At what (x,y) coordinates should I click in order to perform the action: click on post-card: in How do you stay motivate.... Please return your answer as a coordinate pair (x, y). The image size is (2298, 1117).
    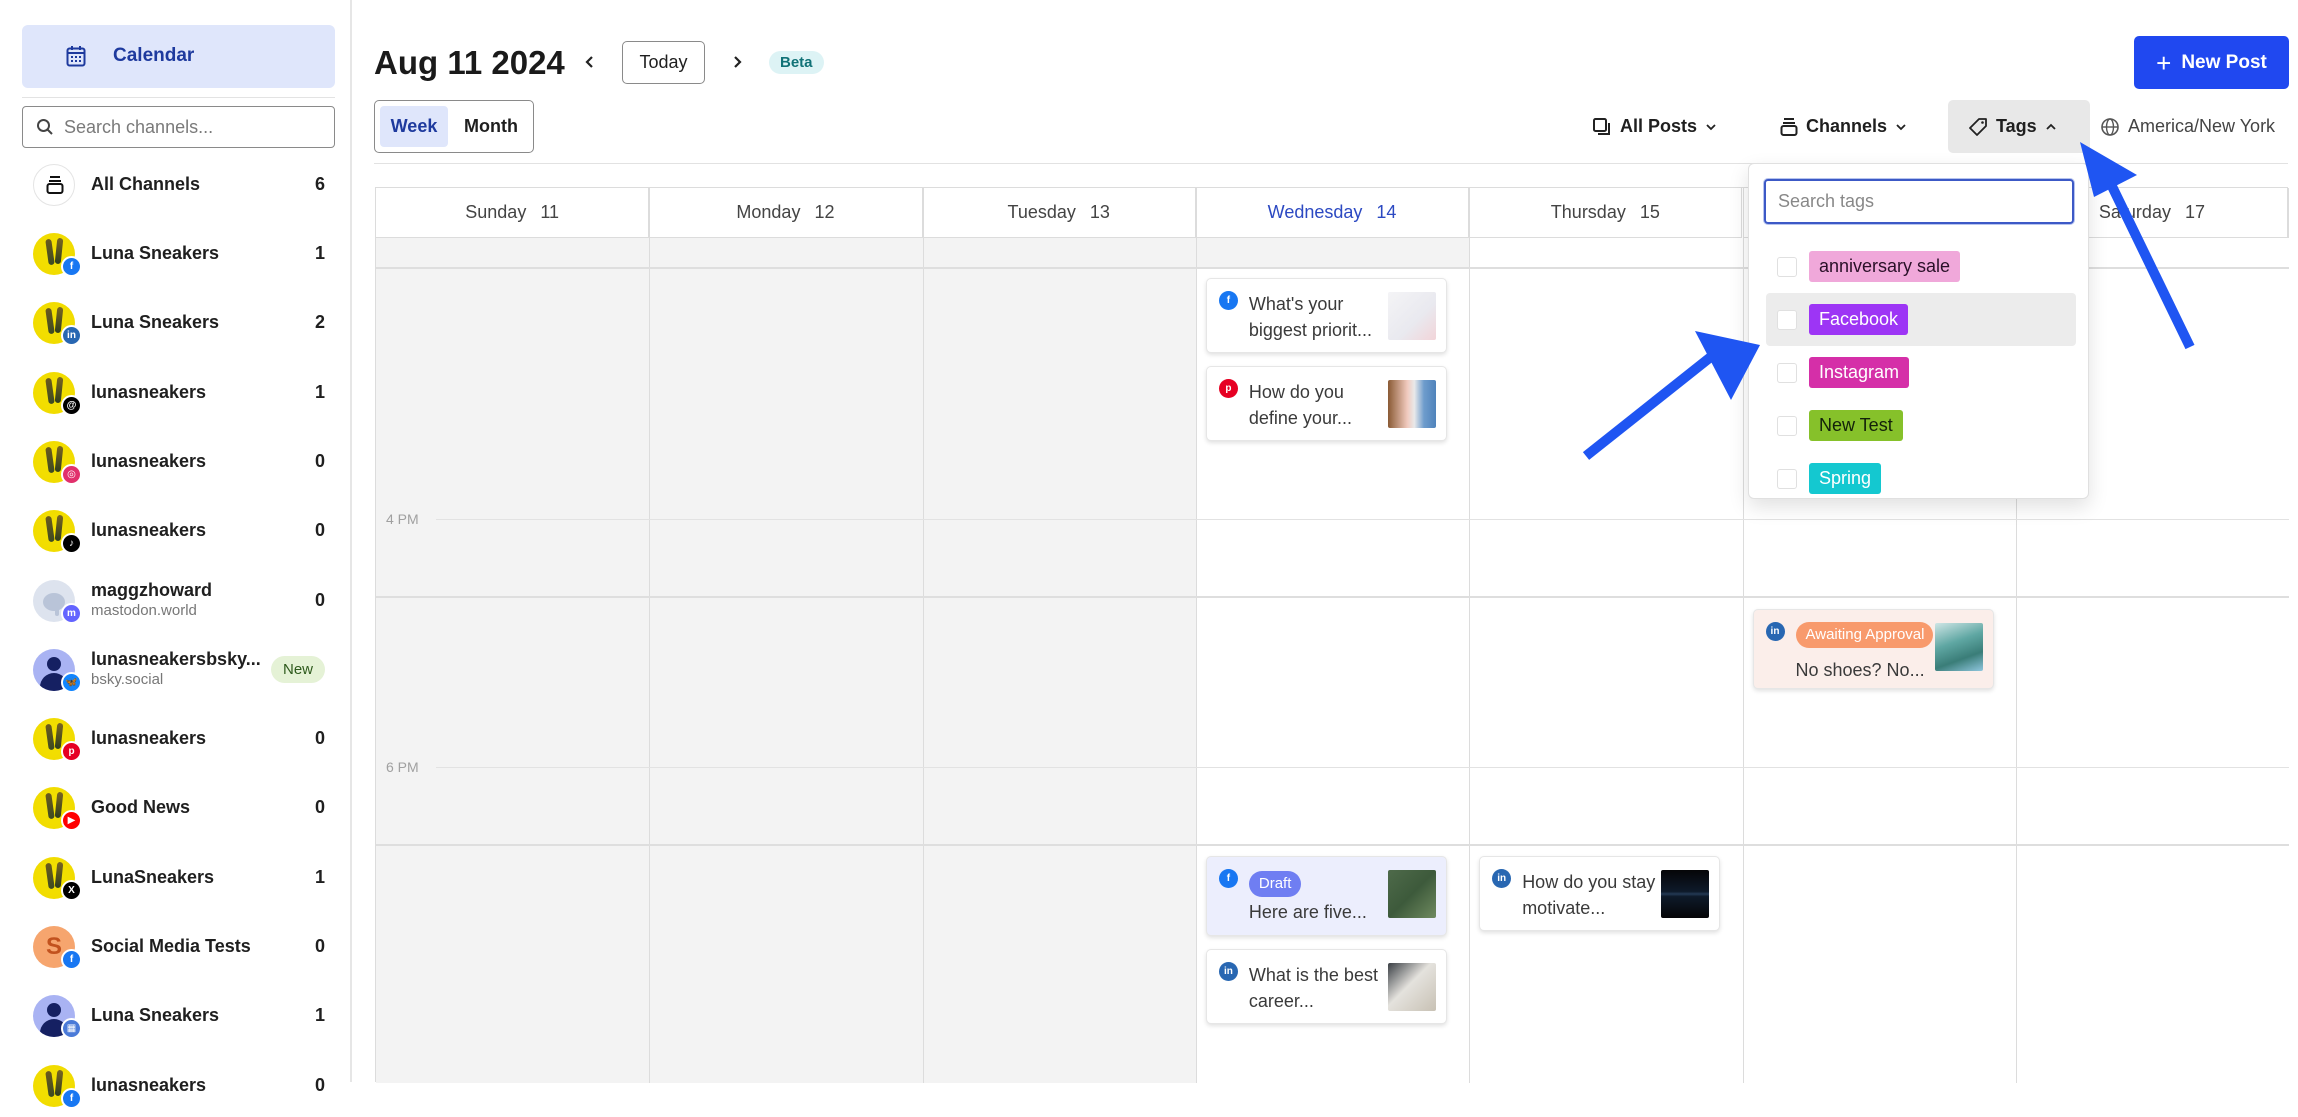
    Looking at the image, I should click on (1600, 893).